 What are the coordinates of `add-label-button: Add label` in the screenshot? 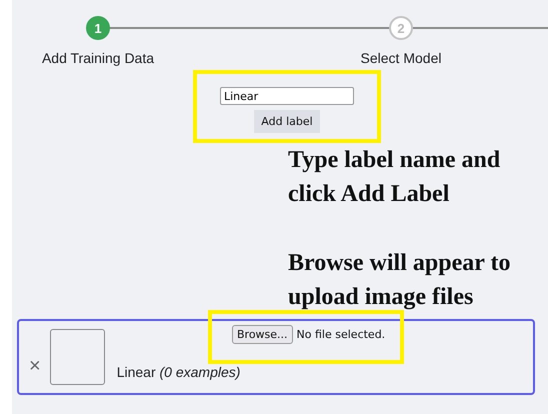 It's located at (287, 121).